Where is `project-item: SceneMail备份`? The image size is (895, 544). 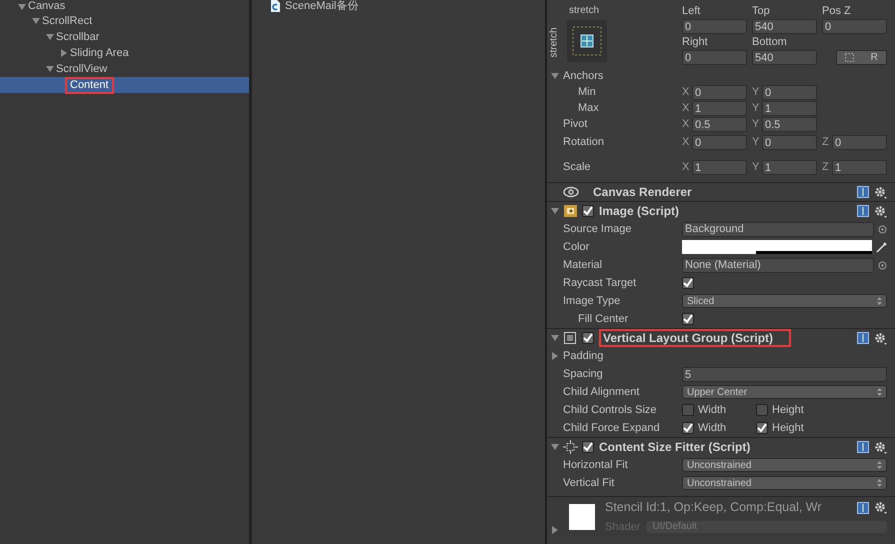
project-item: SceneMail备份 is located at coordinates (407, 6).